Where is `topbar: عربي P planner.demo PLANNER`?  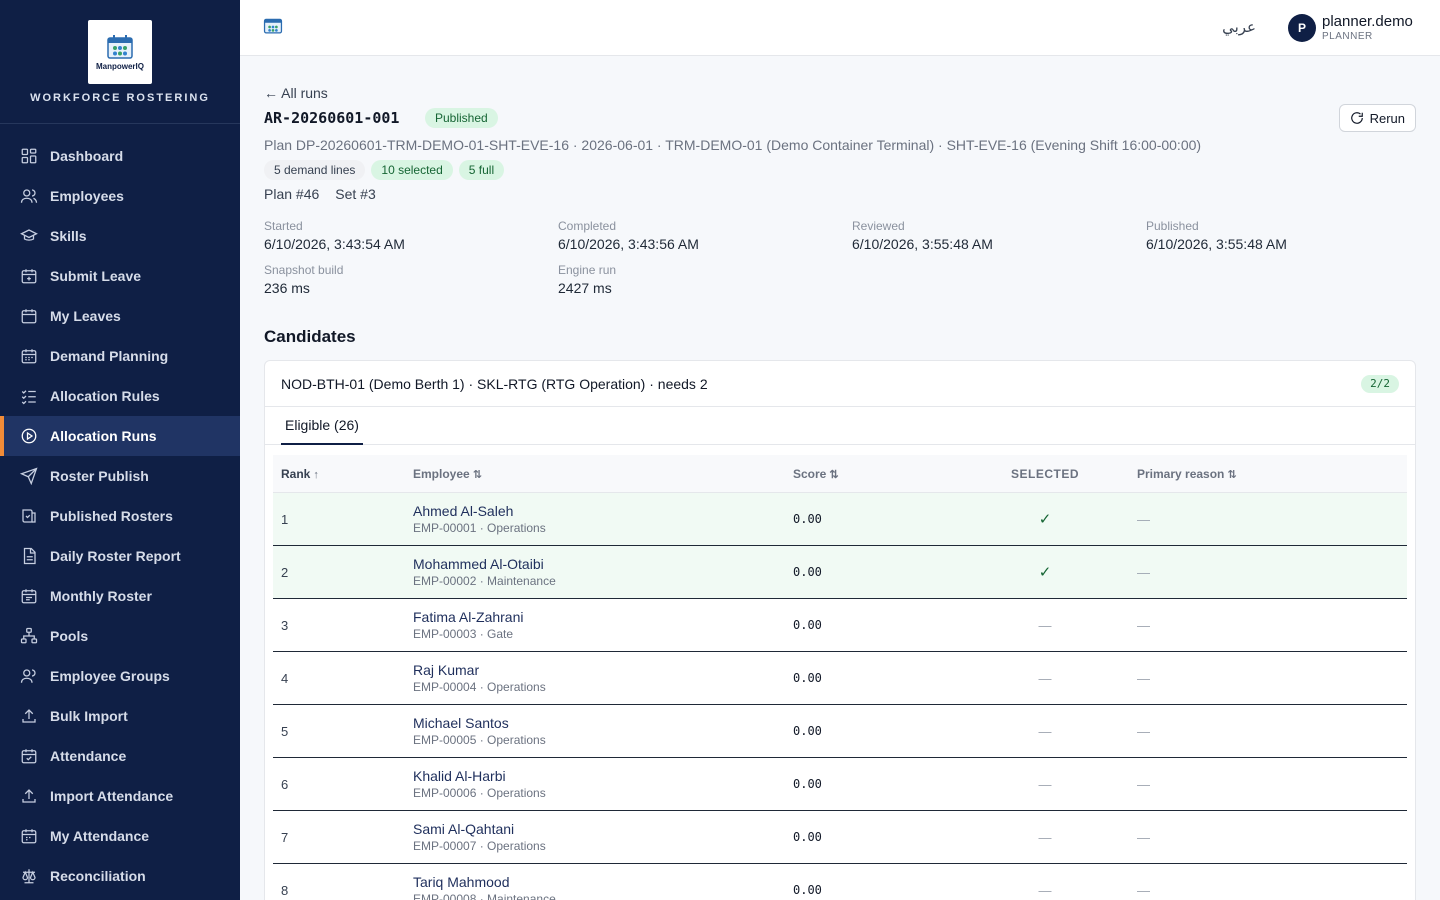 topbar: عربي P planner.demo PLANNER is located at coordinates (840, 28).